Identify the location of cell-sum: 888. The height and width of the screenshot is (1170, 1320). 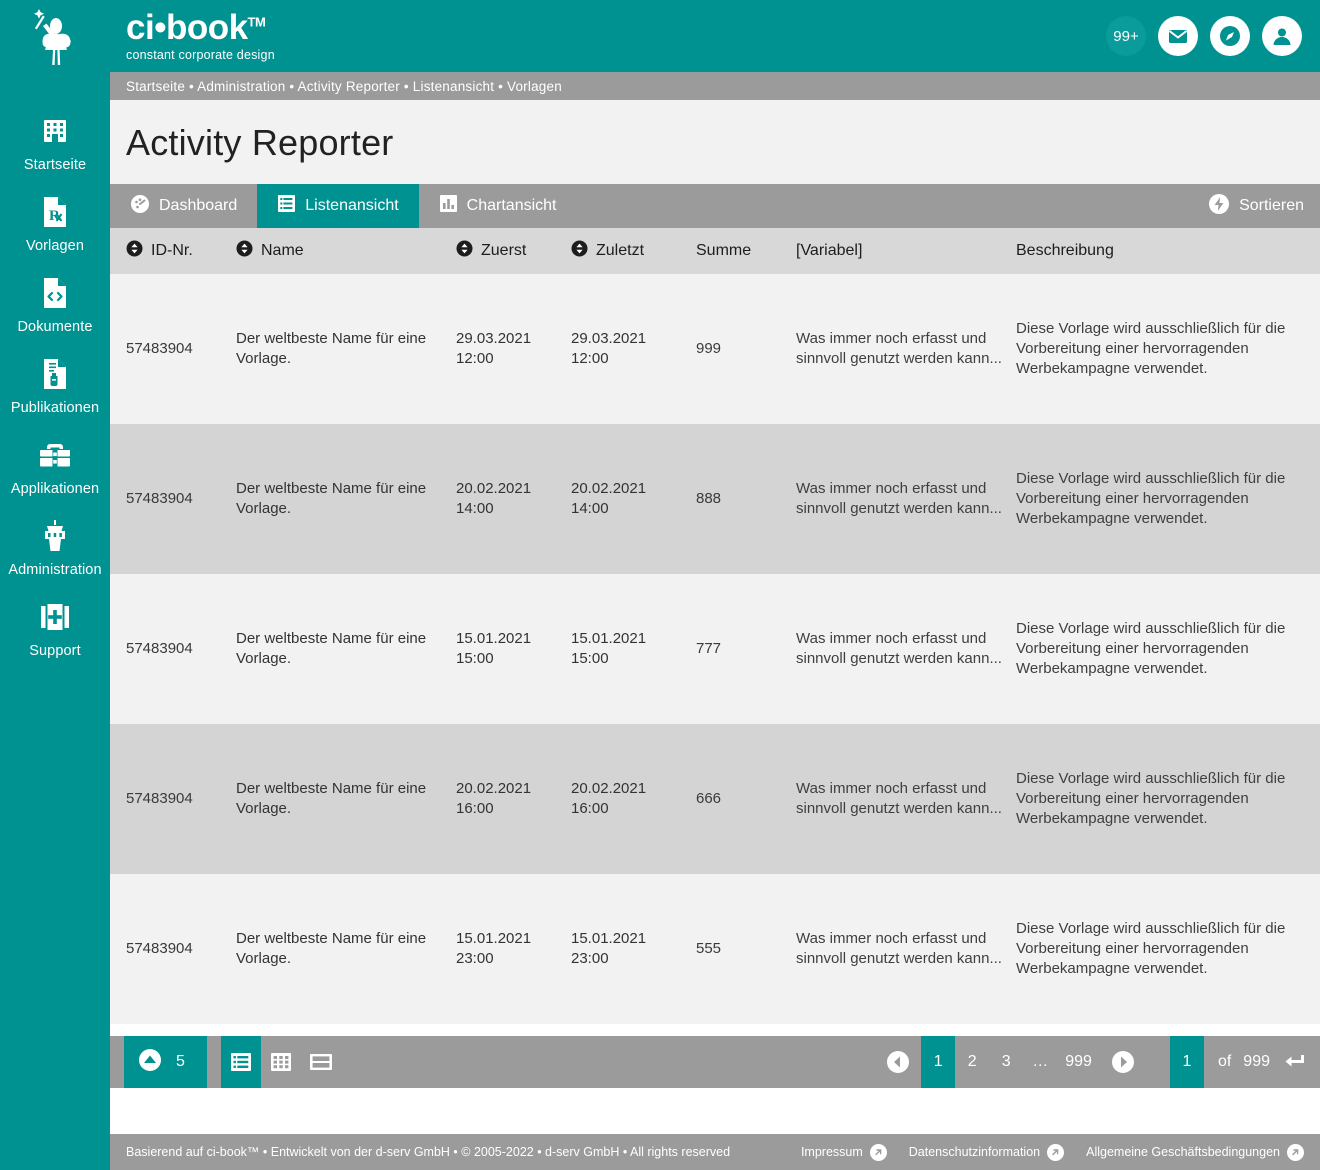
(709, 499).